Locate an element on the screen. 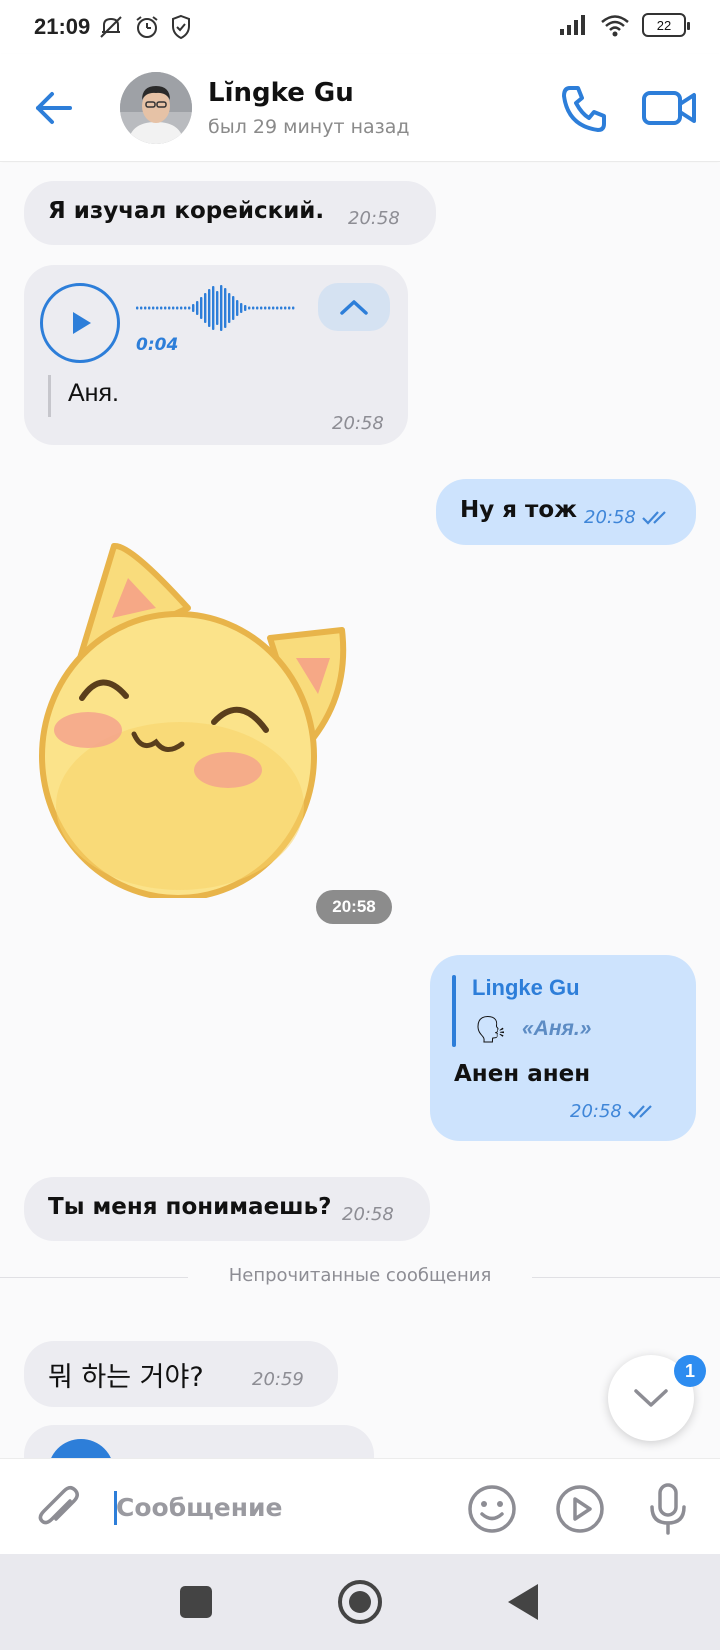 The width and height of the screenshot is (720, 1650). outgoing-message: Ну я тож 20:58 is located at coordinates (566, 512).